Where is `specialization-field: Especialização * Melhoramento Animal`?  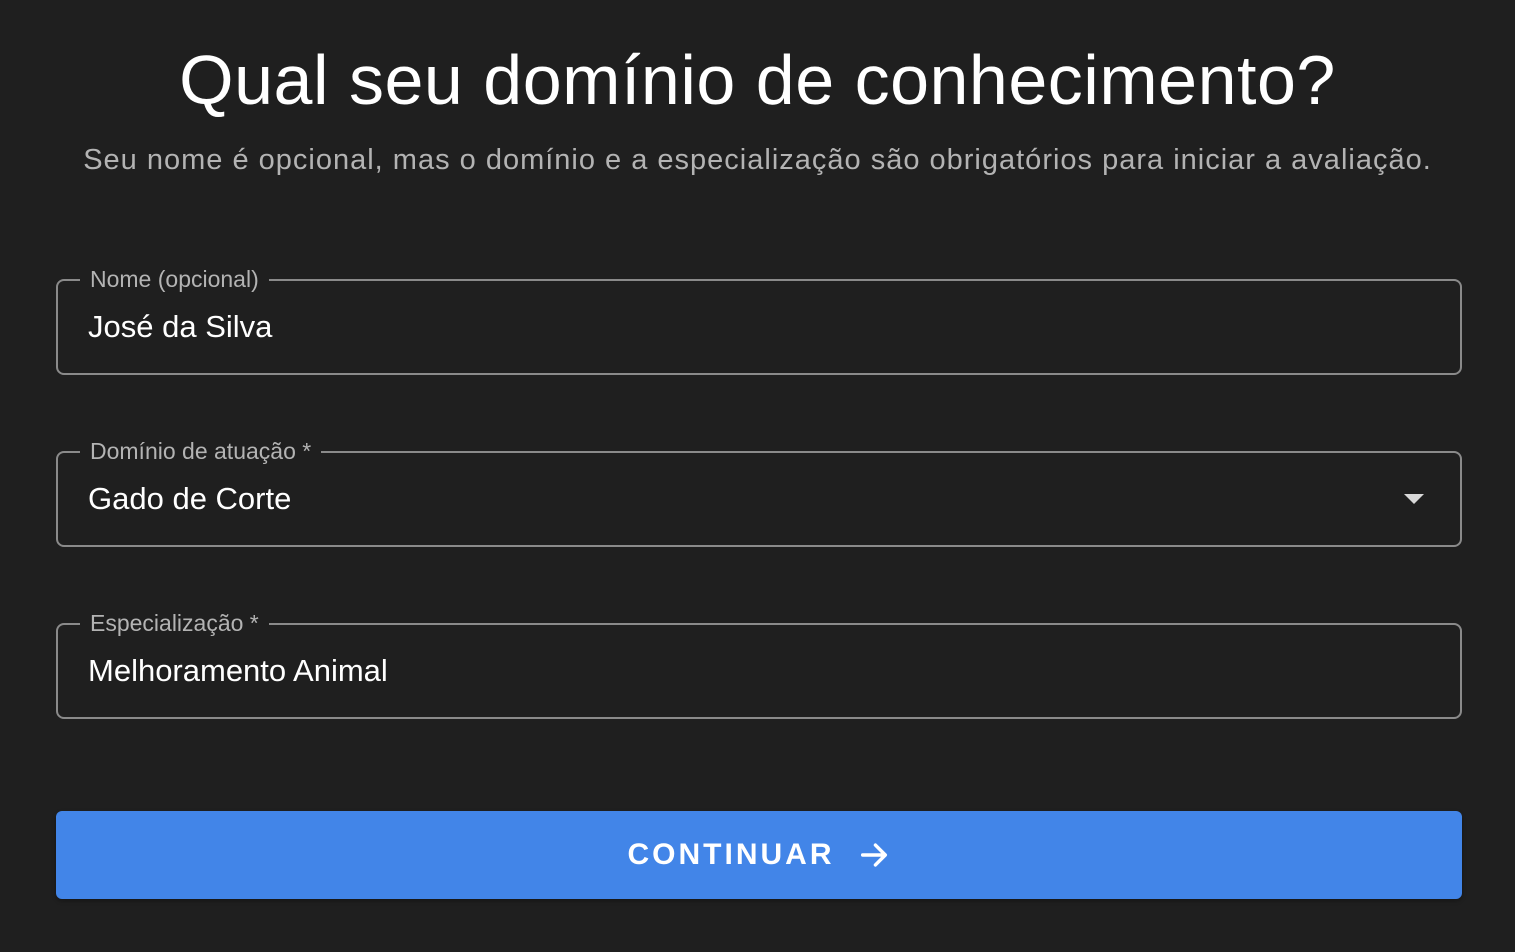 specialization-field: Especialização * Melhoramento Animal is located at coordinates (759, 663).